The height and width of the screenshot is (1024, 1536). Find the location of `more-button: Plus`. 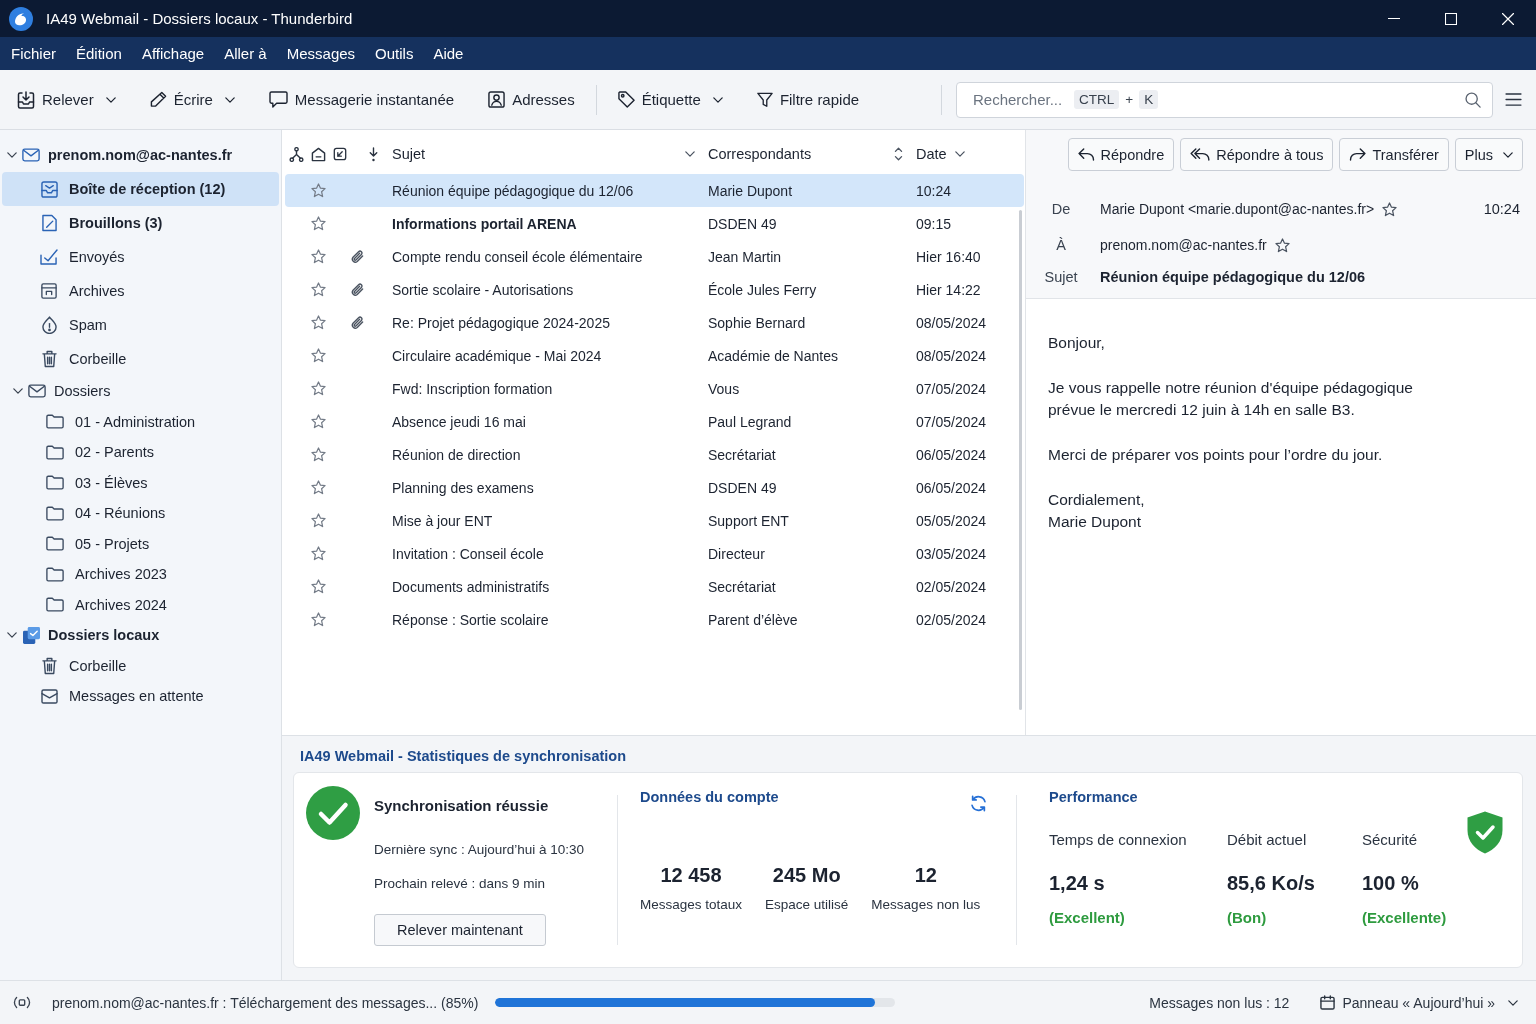

more-button: Plus is located at coordinates (1488, 154).